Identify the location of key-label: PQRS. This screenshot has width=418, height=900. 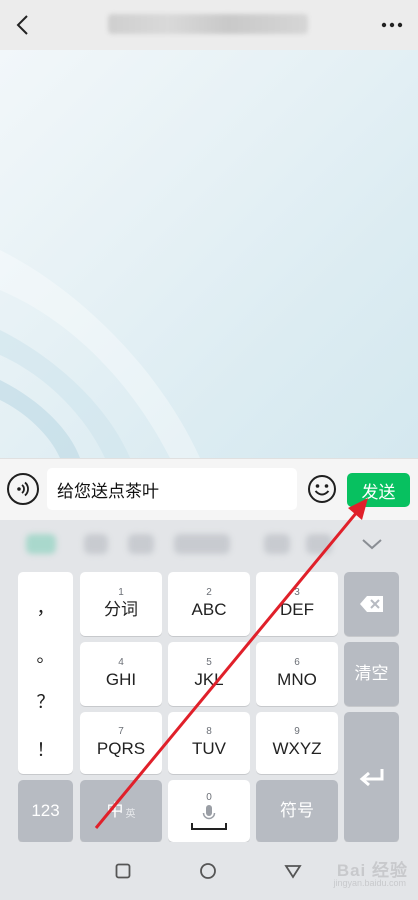
(121, 748).